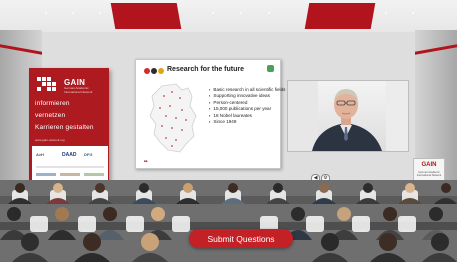  Describe the element at coordinates (340, 16) in the screenshot. I see `ceiling-red-panel-right` at that location.